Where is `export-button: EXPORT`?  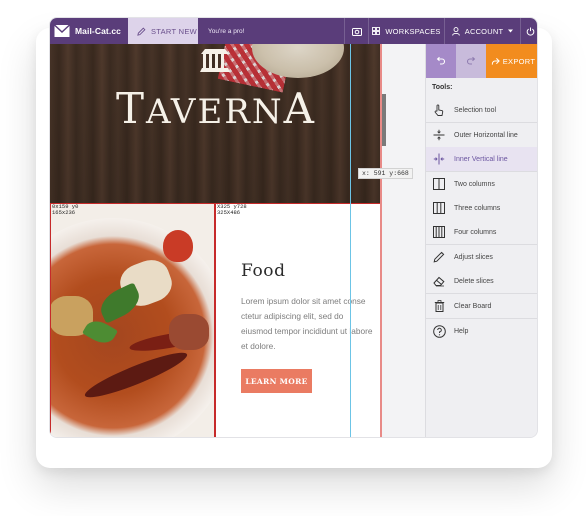
export-button: EXPORT is located at coordinates (511, 61).